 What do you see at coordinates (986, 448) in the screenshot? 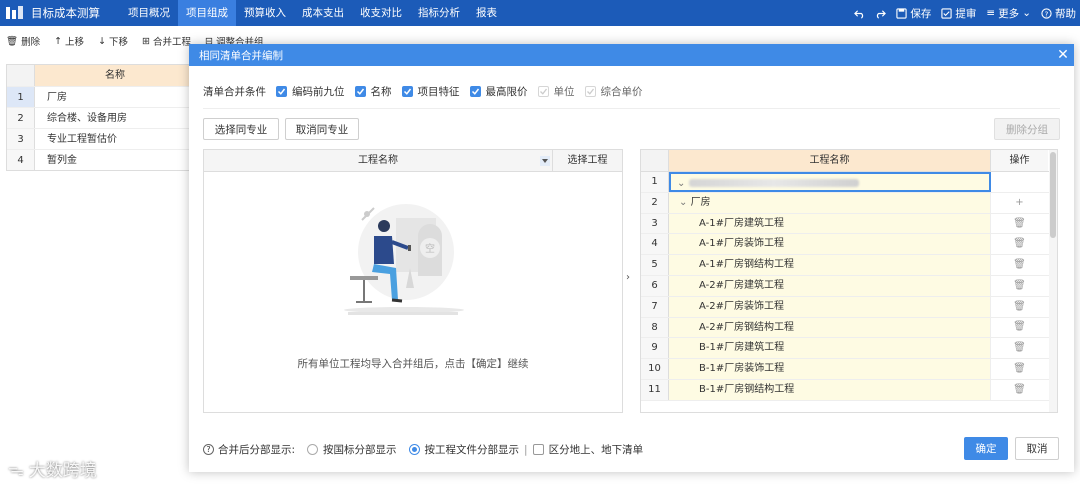
I see `confirm-button: 确定` at bounding box center [986, 448].